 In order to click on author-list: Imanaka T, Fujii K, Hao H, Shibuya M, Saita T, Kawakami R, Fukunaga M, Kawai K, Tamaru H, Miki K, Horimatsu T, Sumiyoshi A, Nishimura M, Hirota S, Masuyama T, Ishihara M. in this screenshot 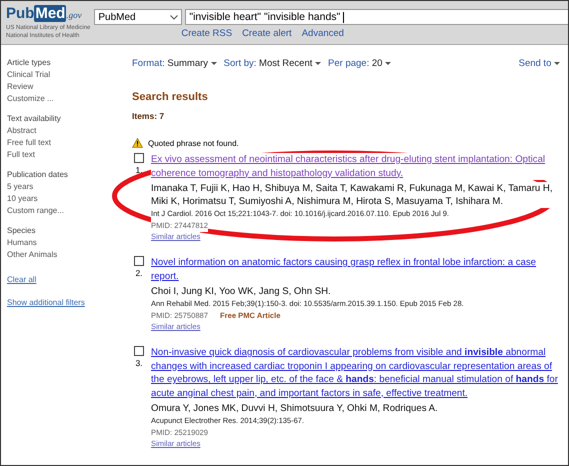, I will do `click(355, 195)`.